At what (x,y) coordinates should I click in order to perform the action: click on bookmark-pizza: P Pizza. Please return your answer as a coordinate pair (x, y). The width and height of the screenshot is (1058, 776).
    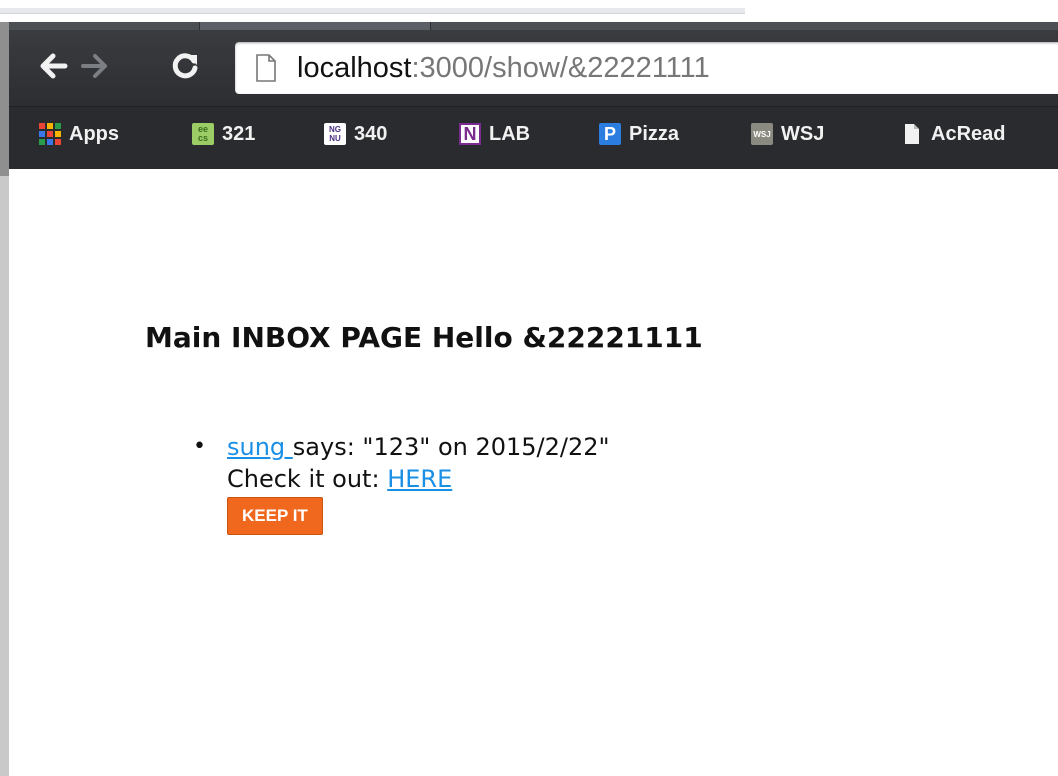
    Looking at the image, I should click on (639, 134).